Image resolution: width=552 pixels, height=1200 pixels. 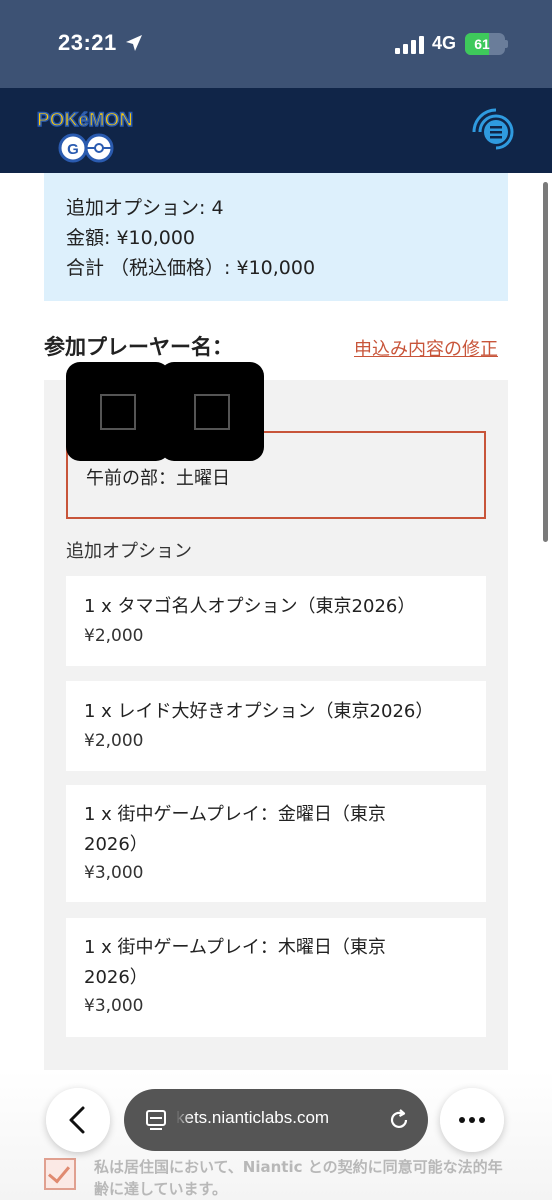 What do you see at coordinates (444, 43) in the screenshot?
I see `network-type: 4G` at bounding box center [444, 43].